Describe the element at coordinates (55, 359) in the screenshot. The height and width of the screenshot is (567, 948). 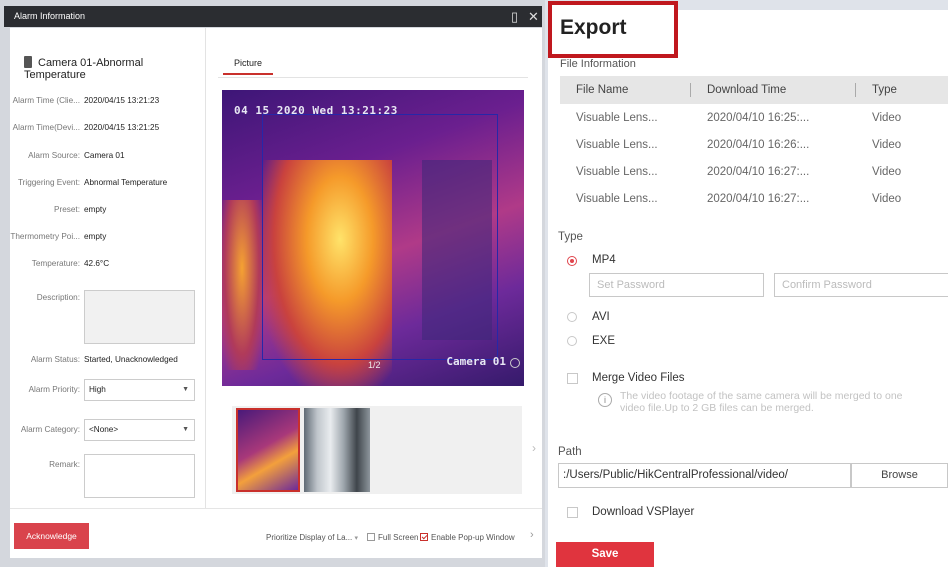
I see `status-label: Alarm Status:` at that location.